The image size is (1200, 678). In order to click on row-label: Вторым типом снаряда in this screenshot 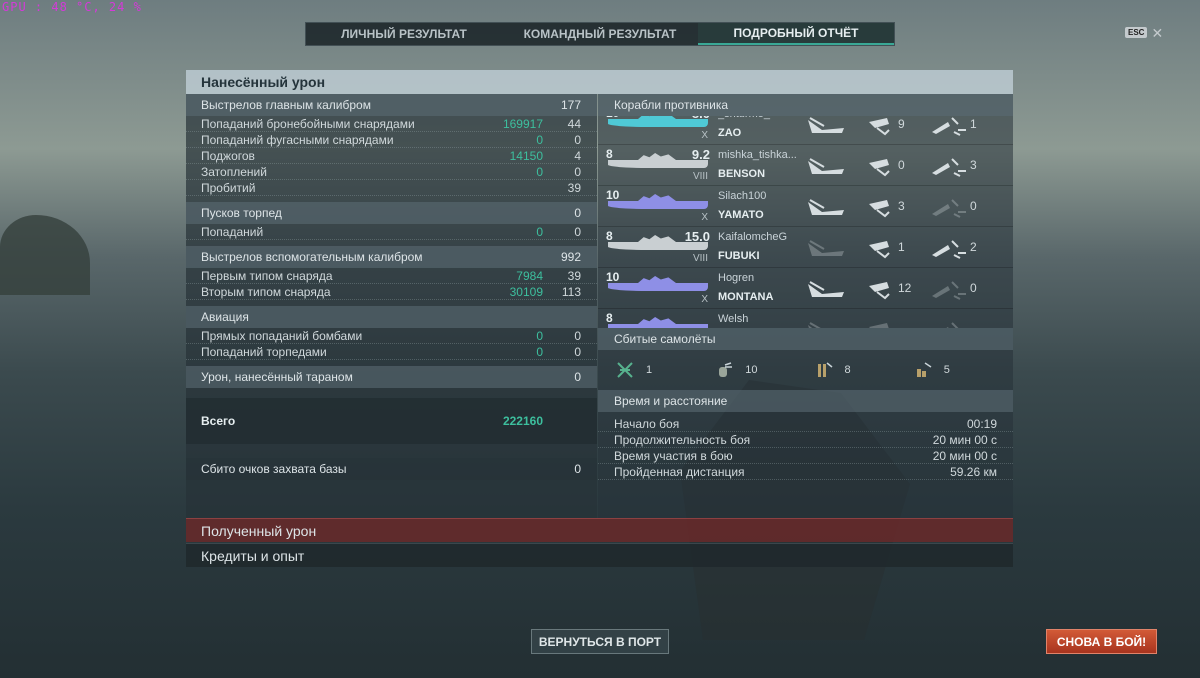, I will do `click(266, 291)`.